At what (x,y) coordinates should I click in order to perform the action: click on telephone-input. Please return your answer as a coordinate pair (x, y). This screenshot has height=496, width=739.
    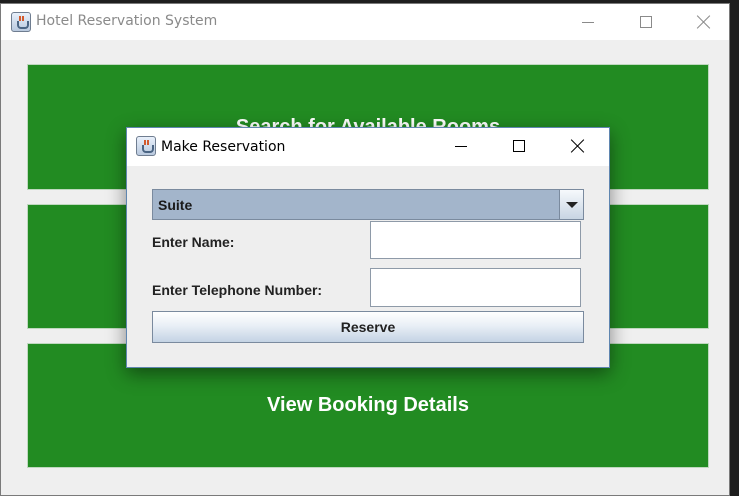
    Looking at the image, I should click on (475, 287).